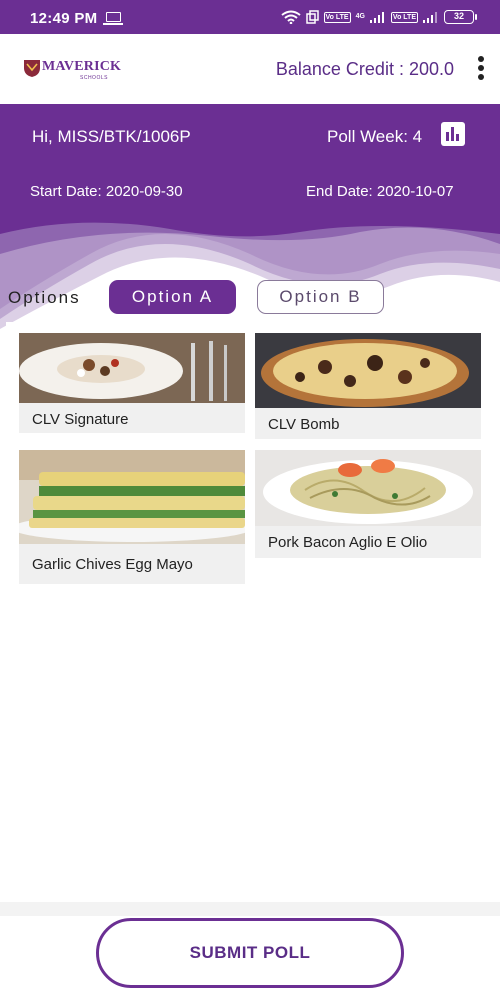 Image resolution: width=500 pixels, height=1000 pixels. I want to click on menu-card: CLV Bomb, so click(368, 386).